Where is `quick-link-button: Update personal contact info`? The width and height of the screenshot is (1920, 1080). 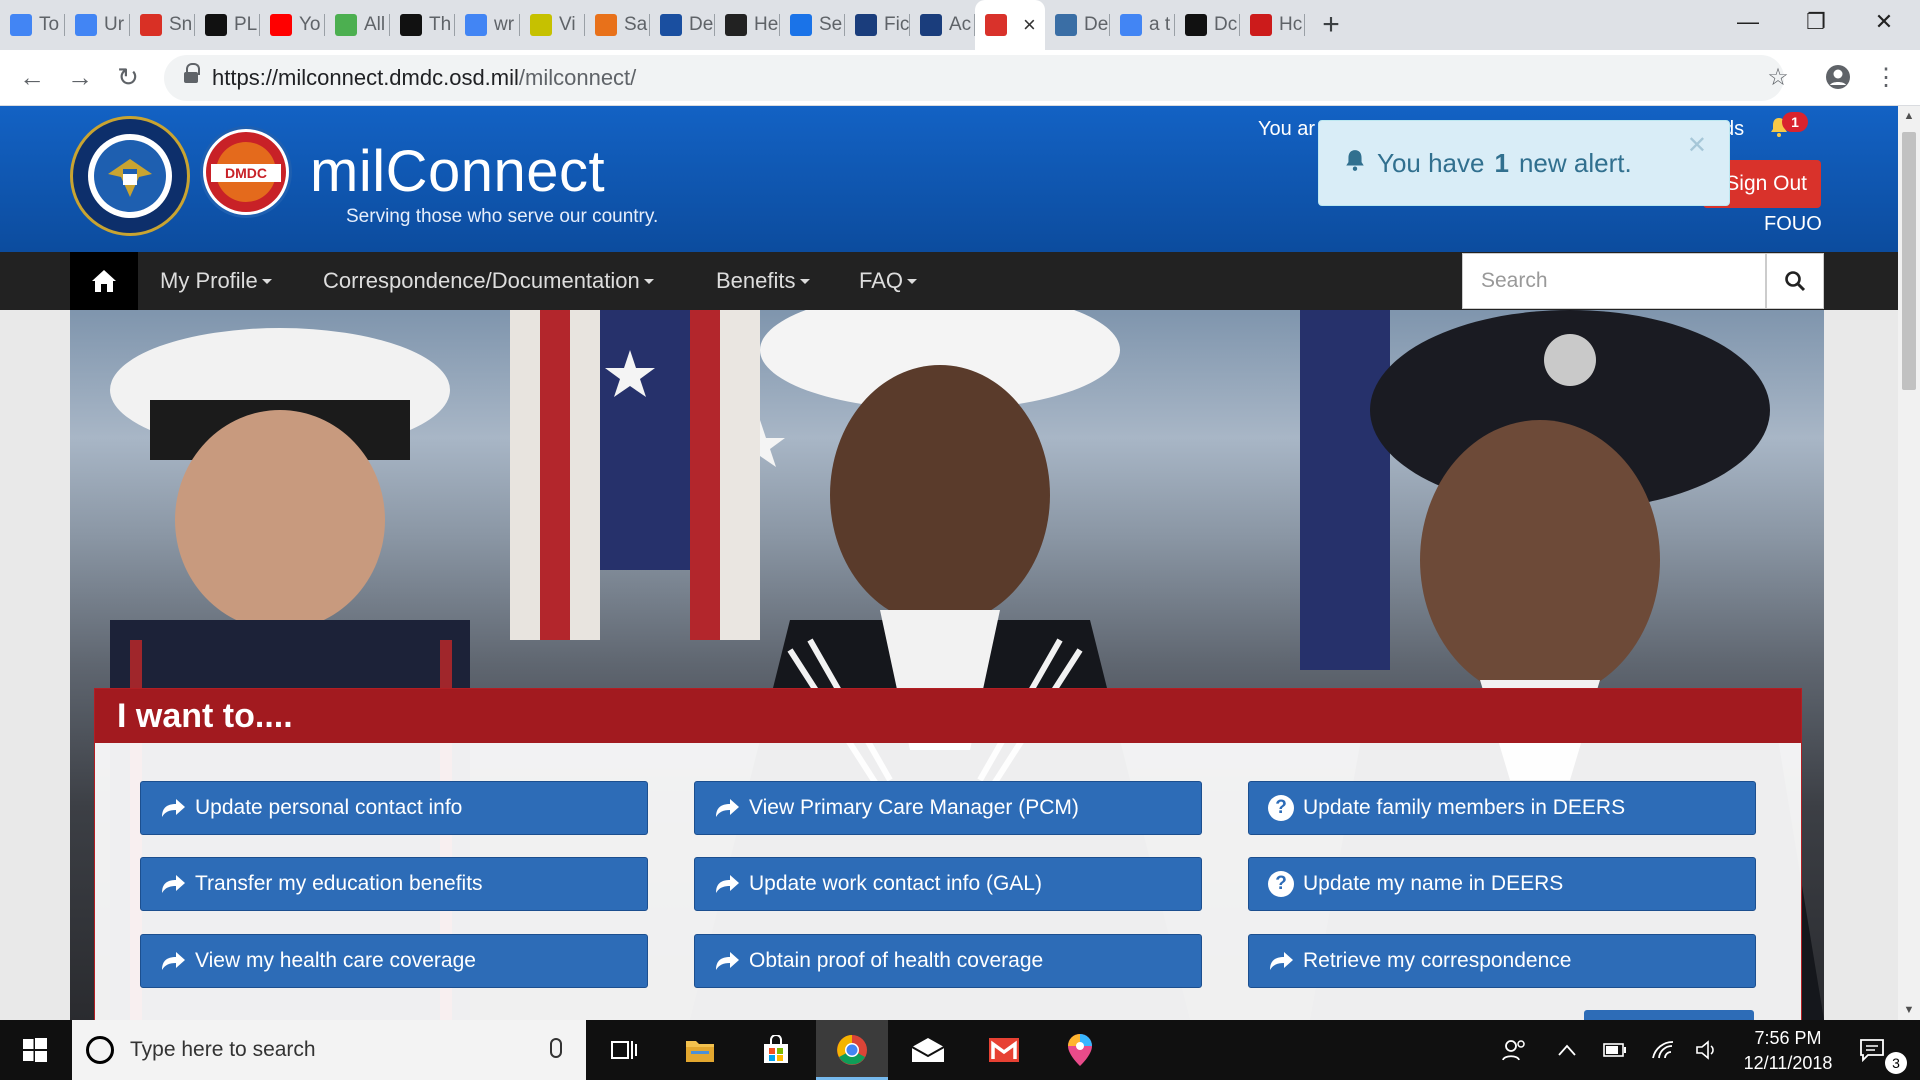
quick-link-button: Update personal contact info is located at coordinates (394, 808).